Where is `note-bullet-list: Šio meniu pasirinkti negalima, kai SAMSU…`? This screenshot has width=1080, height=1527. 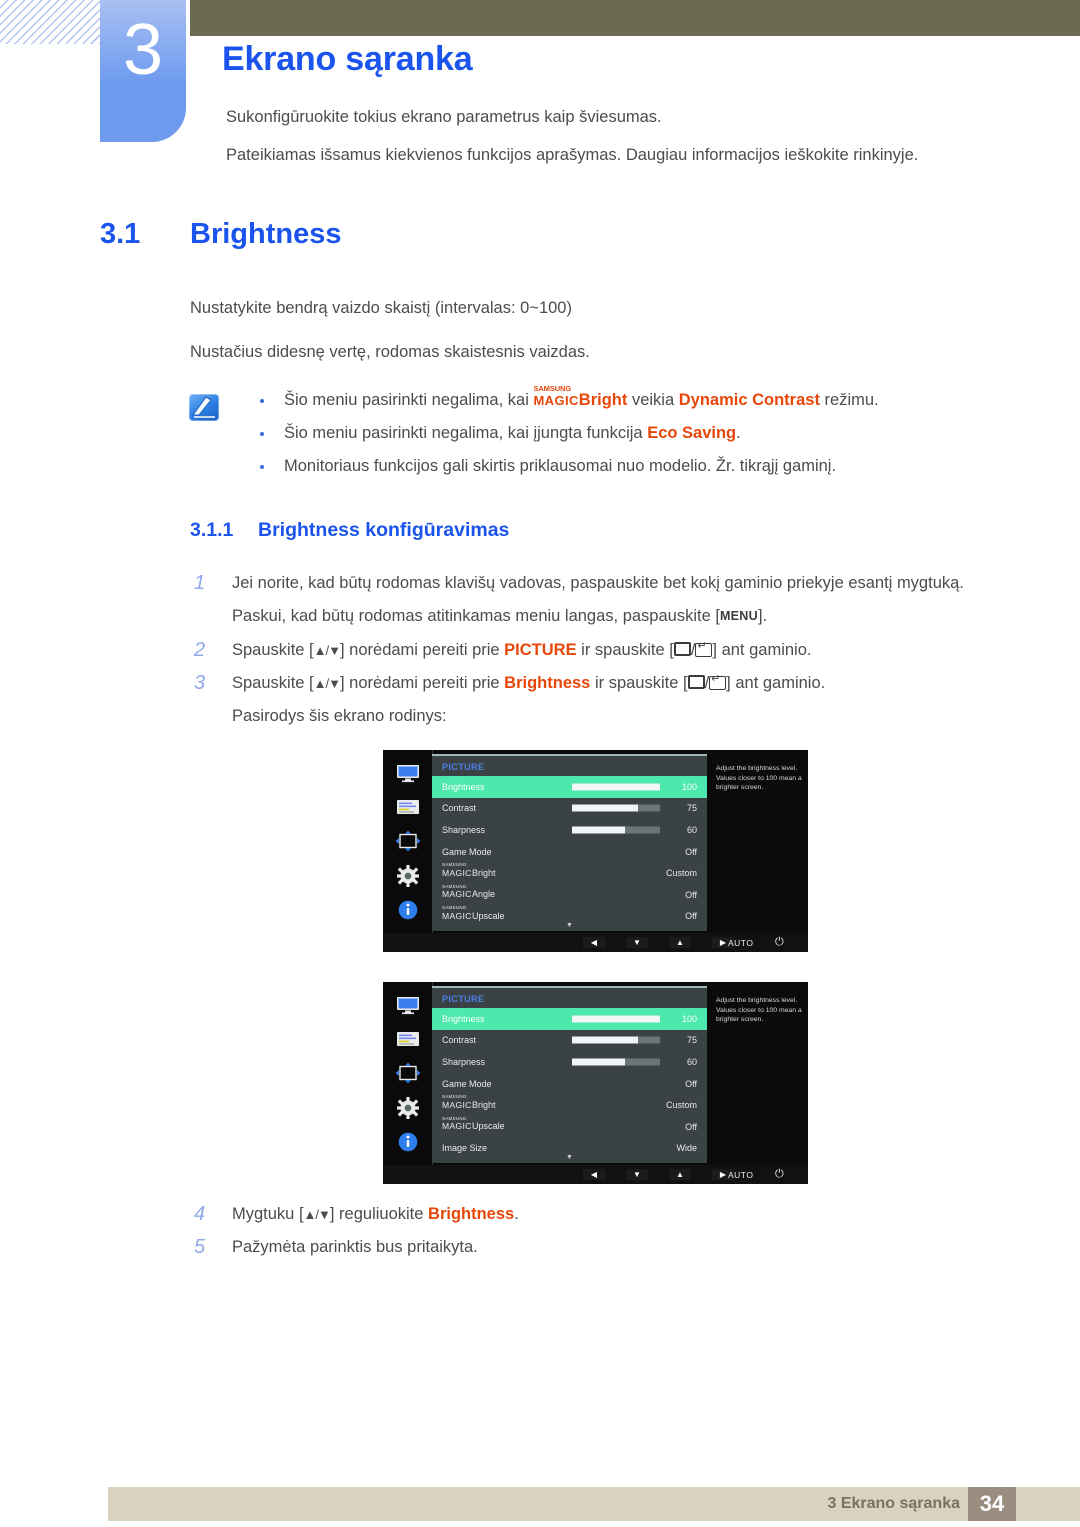 note-bullet-list: Šio meniu pasirinkti negalima, kai SAMSU… is located at coordinates (648, 437).